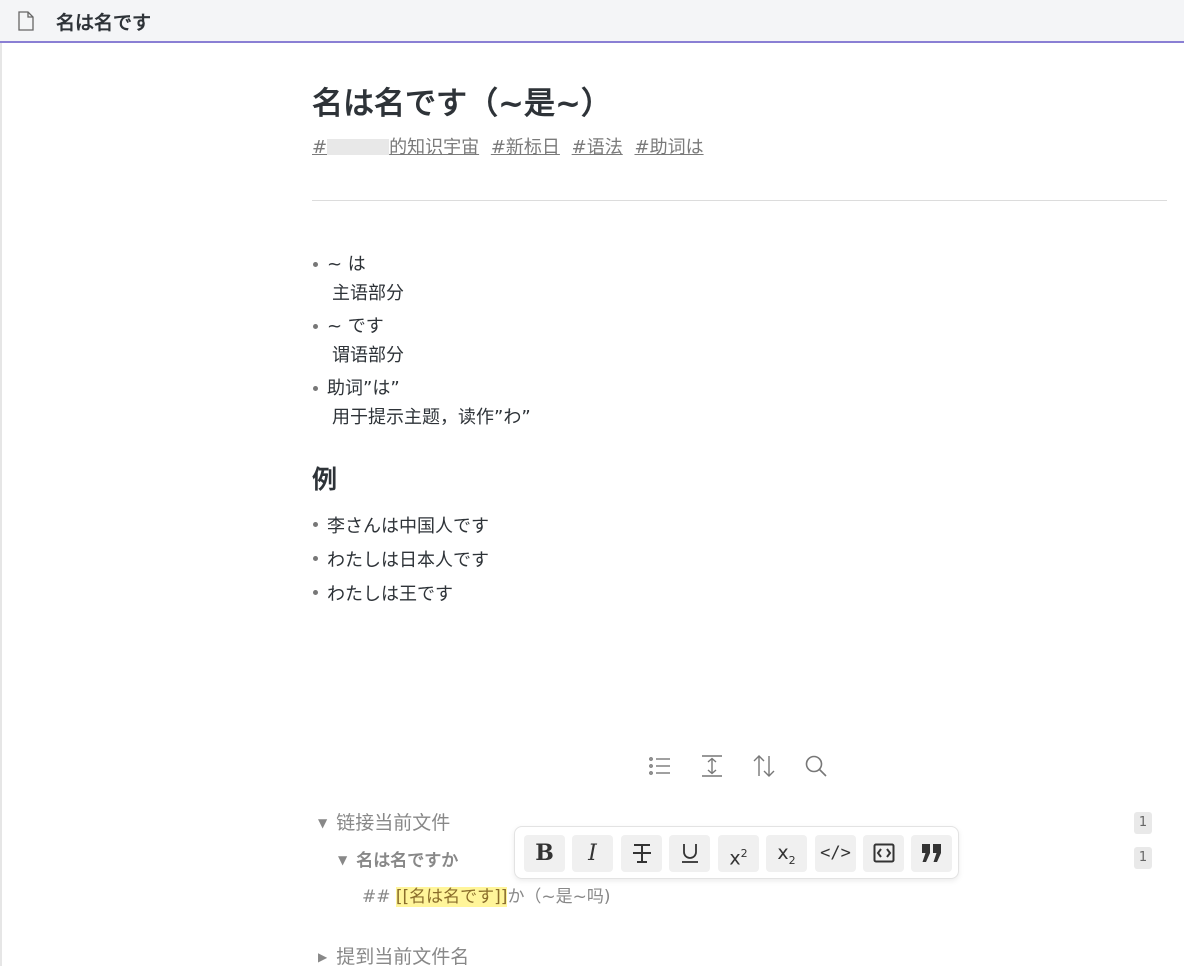  What do you see at coordinates (400, 527) in the screenshot?
I see `list-item: 李さんは中国人です` at bounding box center [400, 527].